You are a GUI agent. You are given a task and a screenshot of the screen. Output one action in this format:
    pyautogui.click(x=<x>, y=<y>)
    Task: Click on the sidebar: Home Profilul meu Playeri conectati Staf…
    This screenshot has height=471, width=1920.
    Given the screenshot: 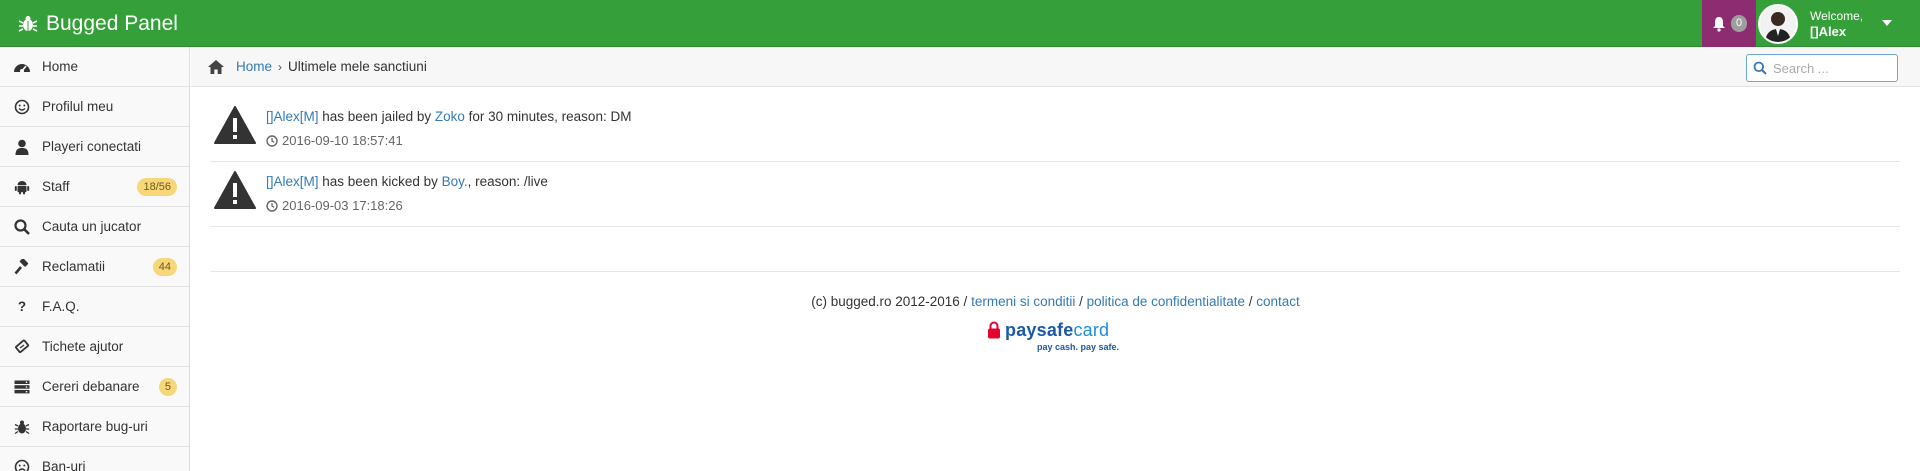 What is the action you would take?
    pyautogui.click(x=95, y=259)
    